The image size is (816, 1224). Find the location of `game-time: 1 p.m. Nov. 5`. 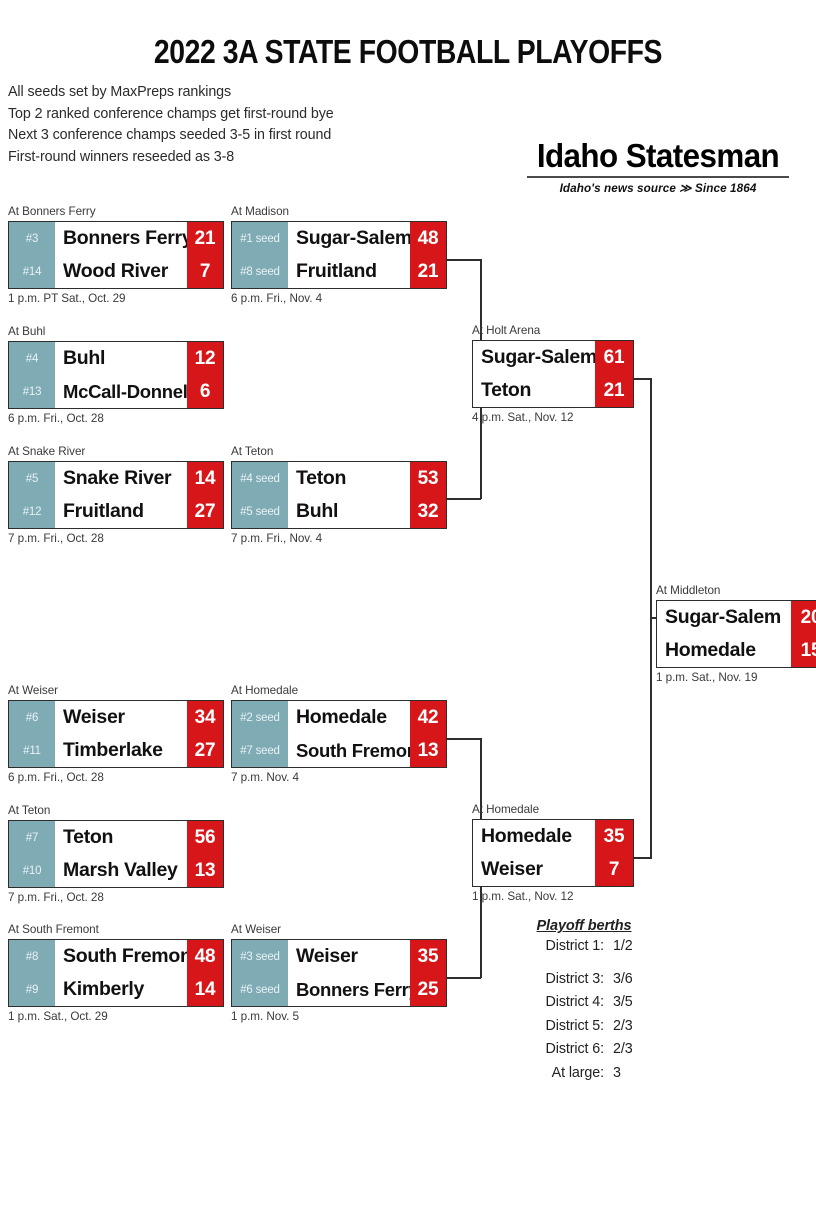

game-time: 1 p.m. Nov. 5 is located at coordinates (265, 1016).